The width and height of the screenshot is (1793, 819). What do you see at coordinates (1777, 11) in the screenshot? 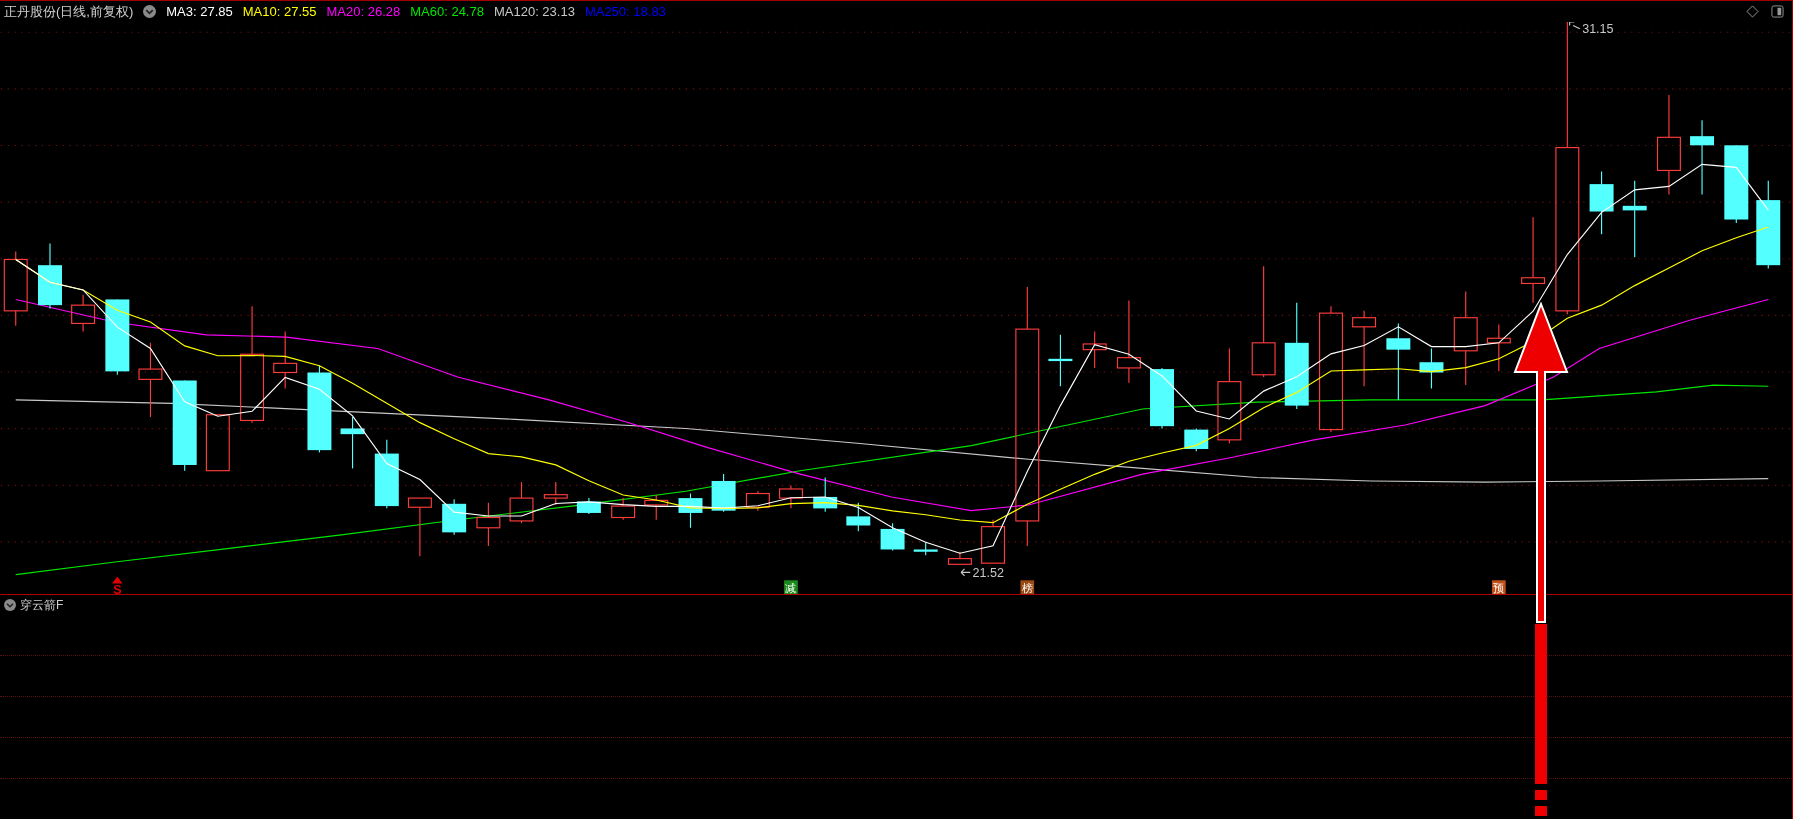
I see `panel-toggle-icon` at bounding box center [1777, 11].